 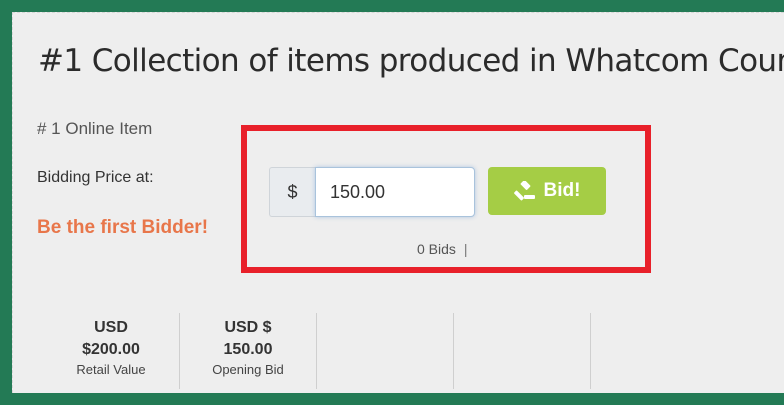 I want to click on bid-amount-input, so click(x=395, y=192).